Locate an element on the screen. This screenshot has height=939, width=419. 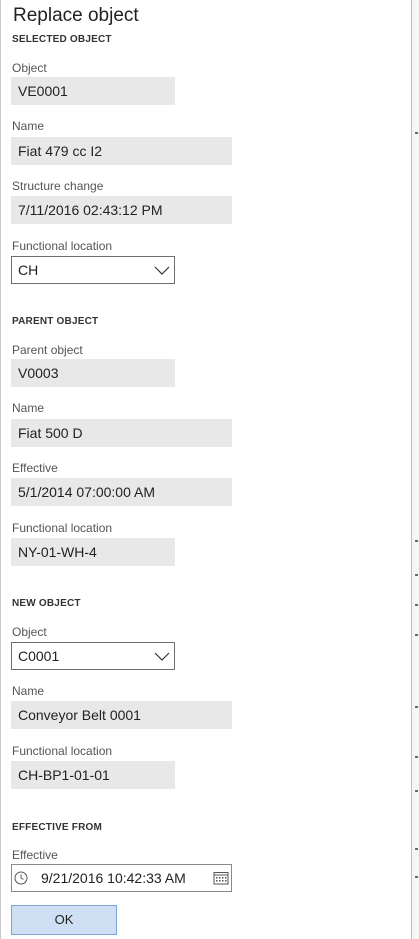
parent-functional-location-field: NY-01-WH-4 is located at coordinates (93, 552).